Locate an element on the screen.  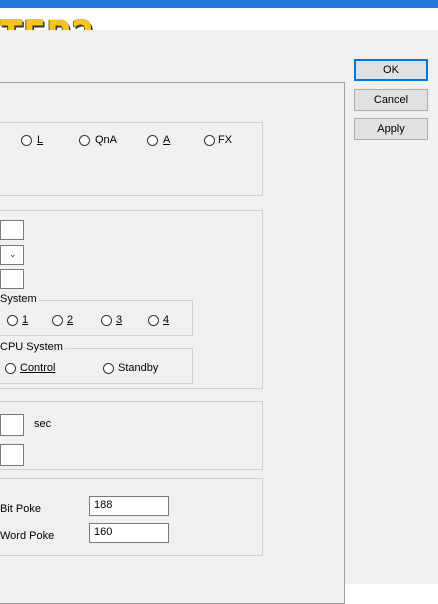
bit-poke-value: 188 is located at coordinates (103, 505).